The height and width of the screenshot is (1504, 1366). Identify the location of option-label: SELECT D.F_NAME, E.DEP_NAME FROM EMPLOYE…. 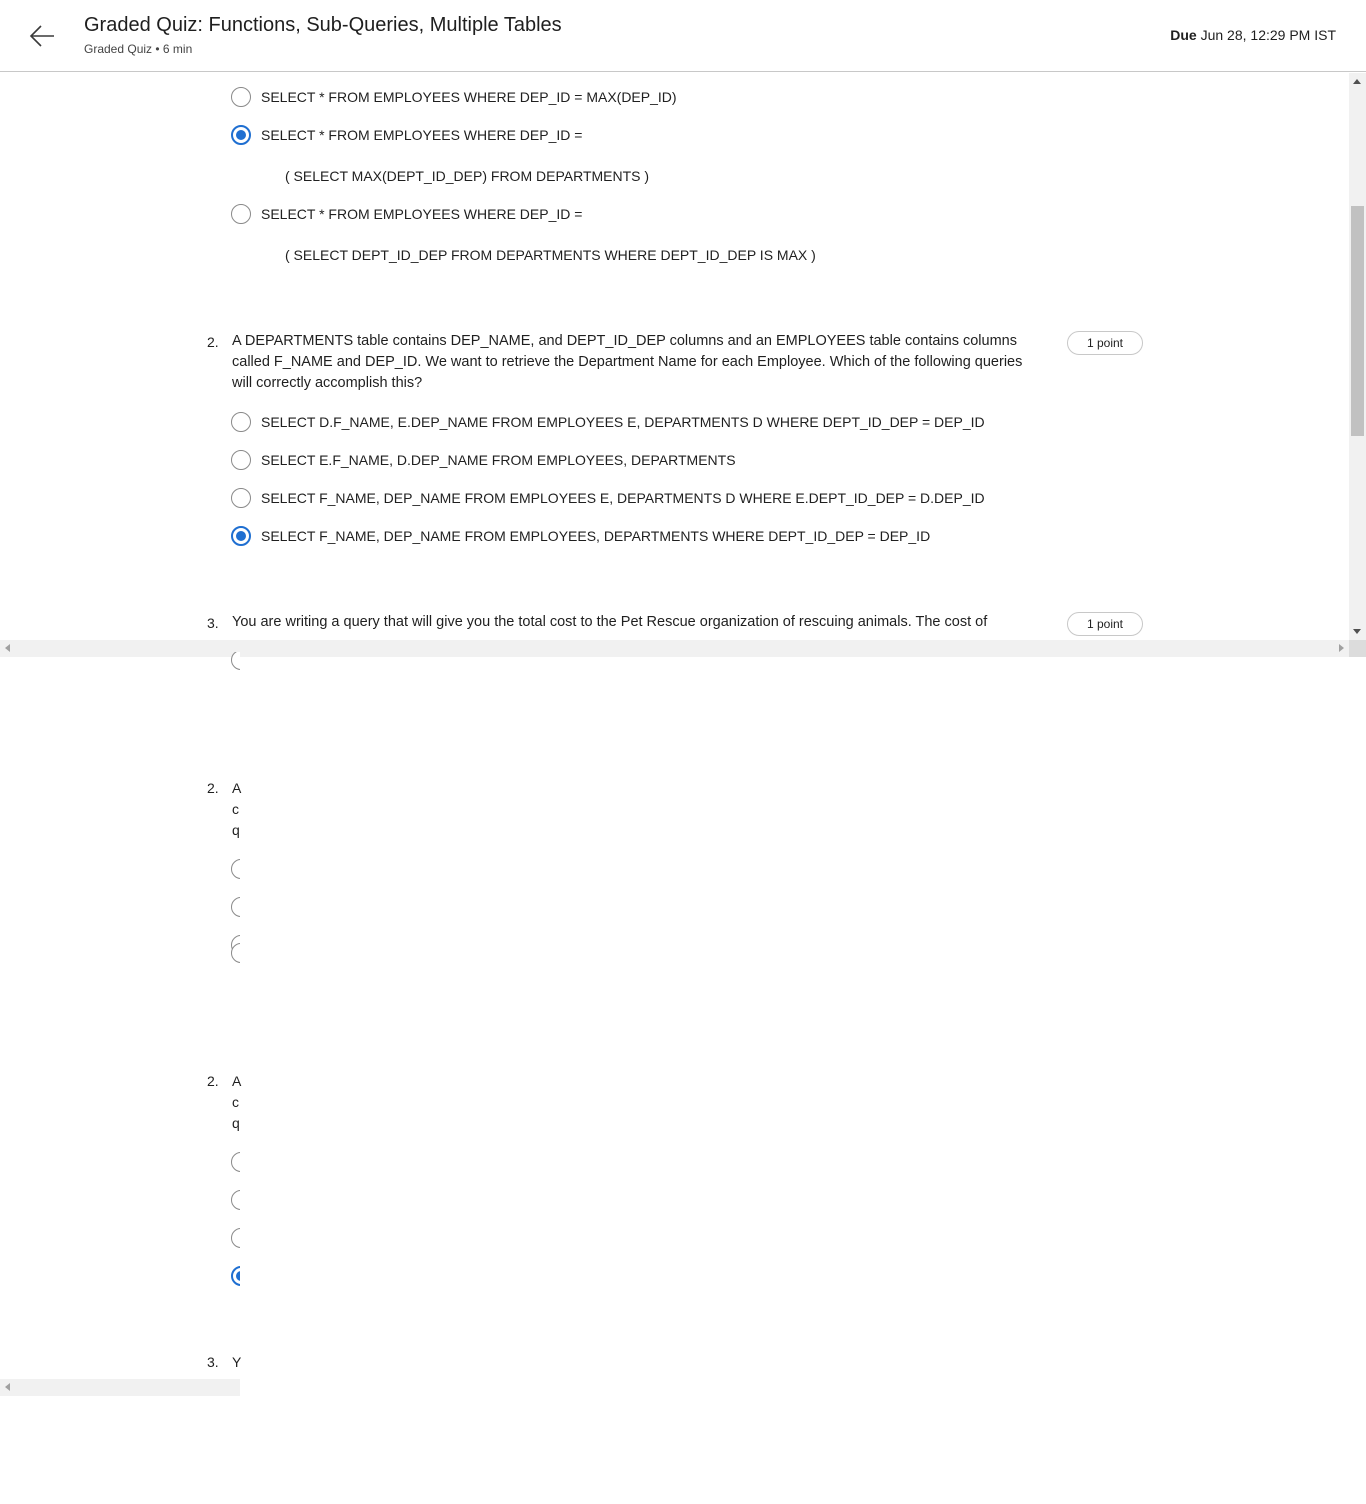
(623, 422).